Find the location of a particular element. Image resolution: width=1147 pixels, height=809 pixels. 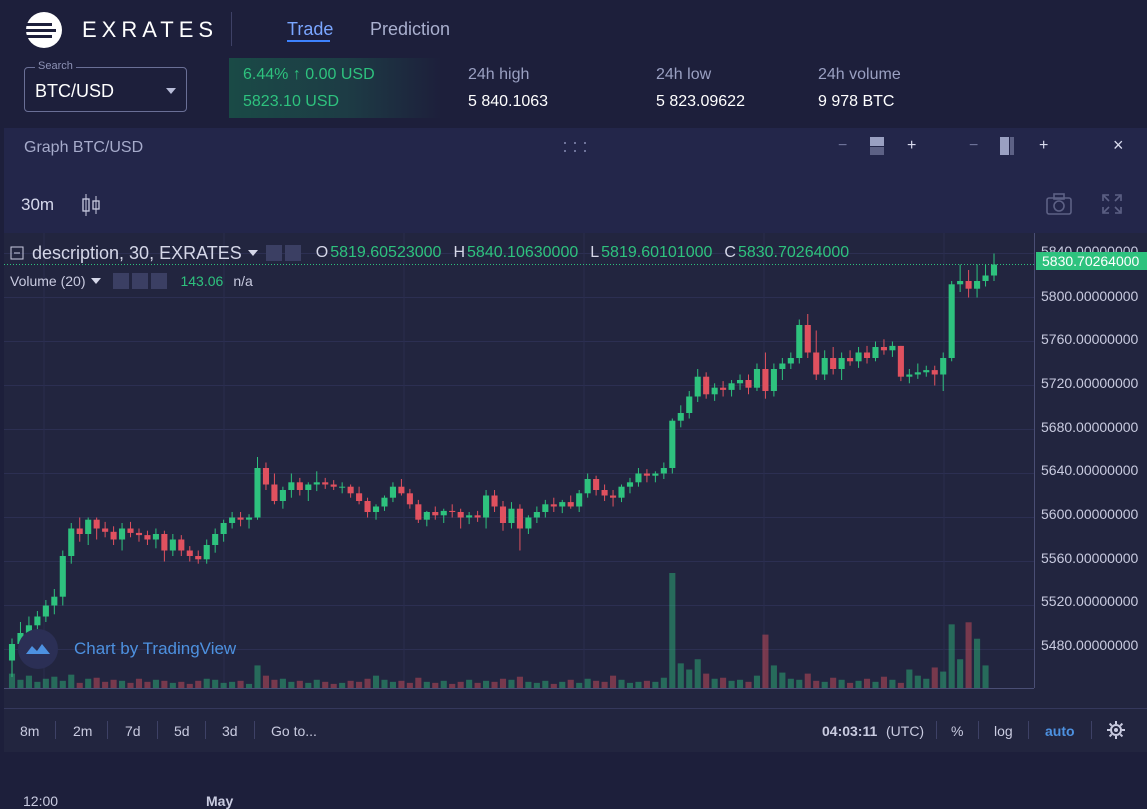

pair-search-select: Search BTC/USD is located at coordinates (105, 86).